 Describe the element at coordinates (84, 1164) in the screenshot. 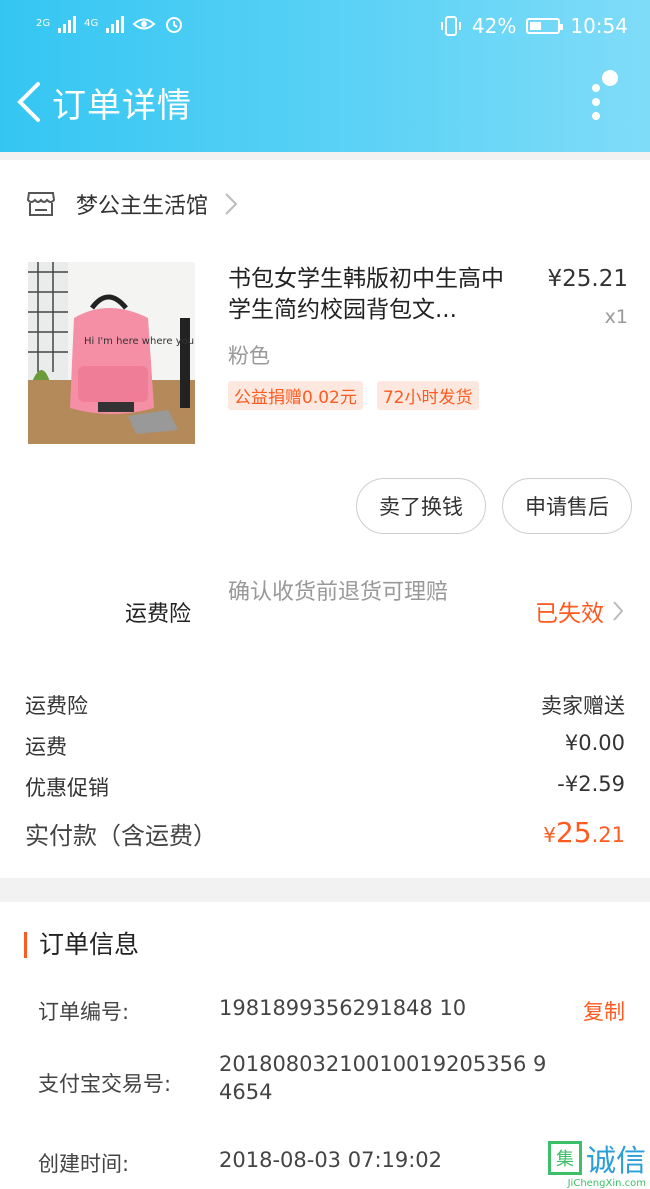

I see `created-time-label: 创建时间:` at that location.